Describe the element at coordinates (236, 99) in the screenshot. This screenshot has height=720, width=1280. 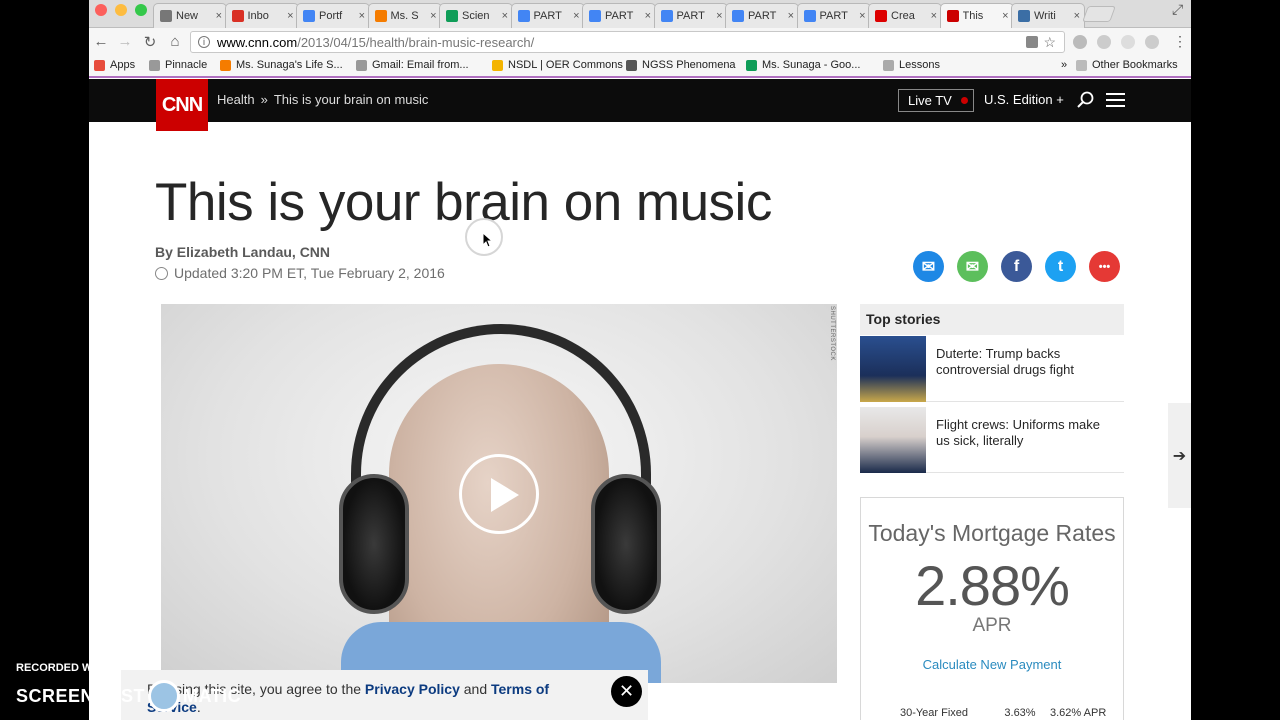
I see `breadcrumb-section: Health` at that location.